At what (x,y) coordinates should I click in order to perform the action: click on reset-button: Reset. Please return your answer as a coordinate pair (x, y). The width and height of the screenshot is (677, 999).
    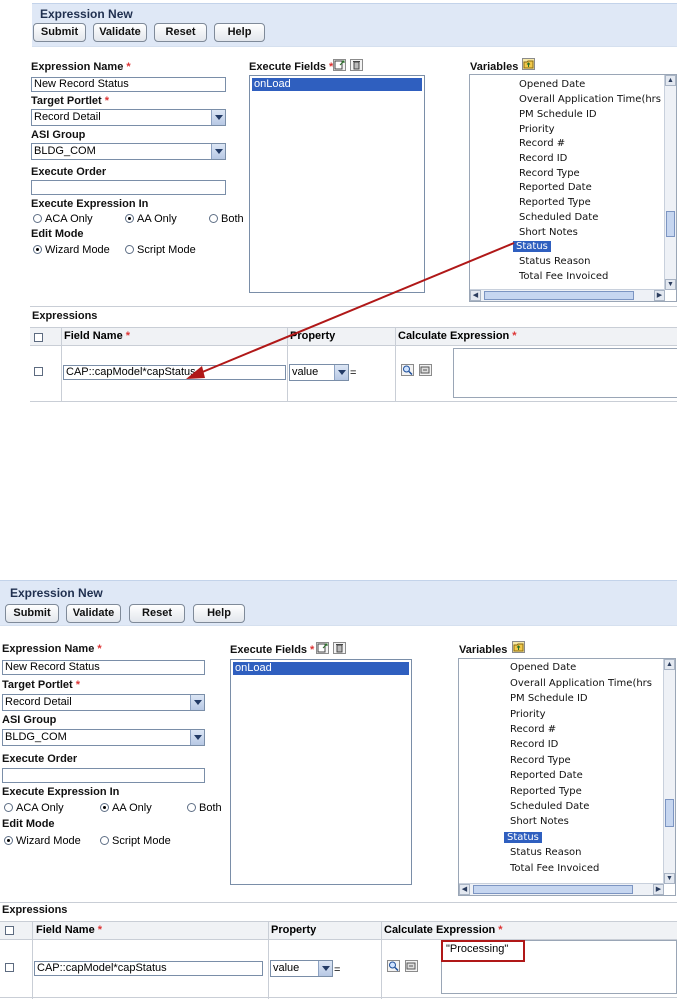
    Looking at the image, I should click on (157, 613).